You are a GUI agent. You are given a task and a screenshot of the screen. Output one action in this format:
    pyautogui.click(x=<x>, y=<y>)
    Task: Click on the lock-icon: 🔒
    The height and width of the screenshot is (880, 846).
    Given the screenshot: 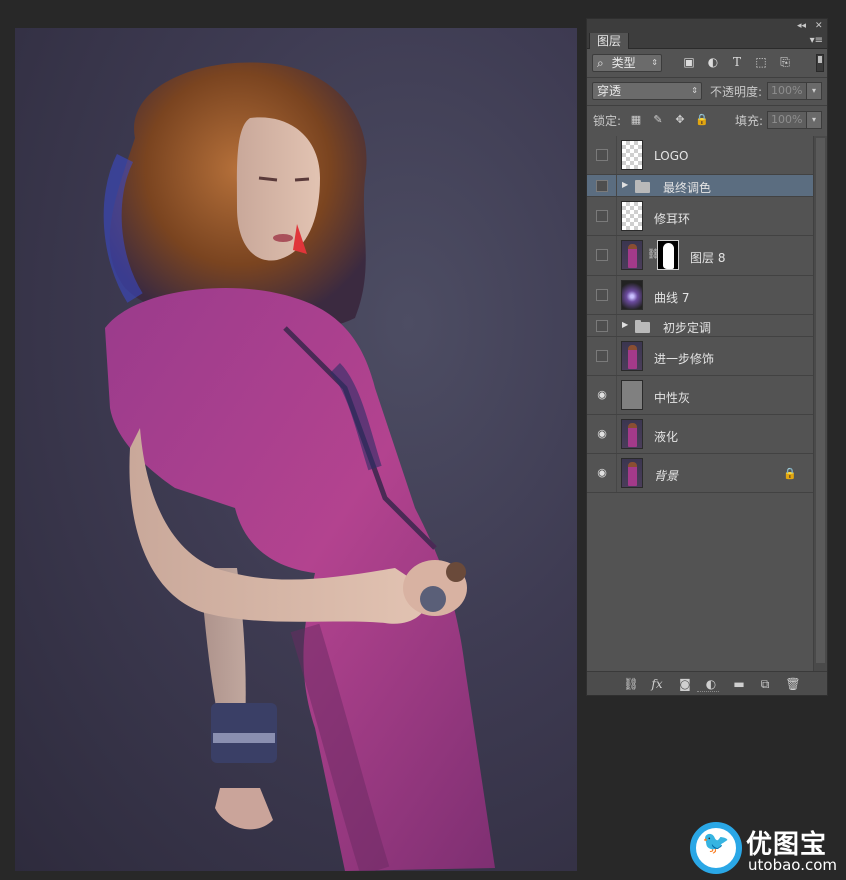 What is the action you would take?
    pyautogui.click(x=790, y=473)
    